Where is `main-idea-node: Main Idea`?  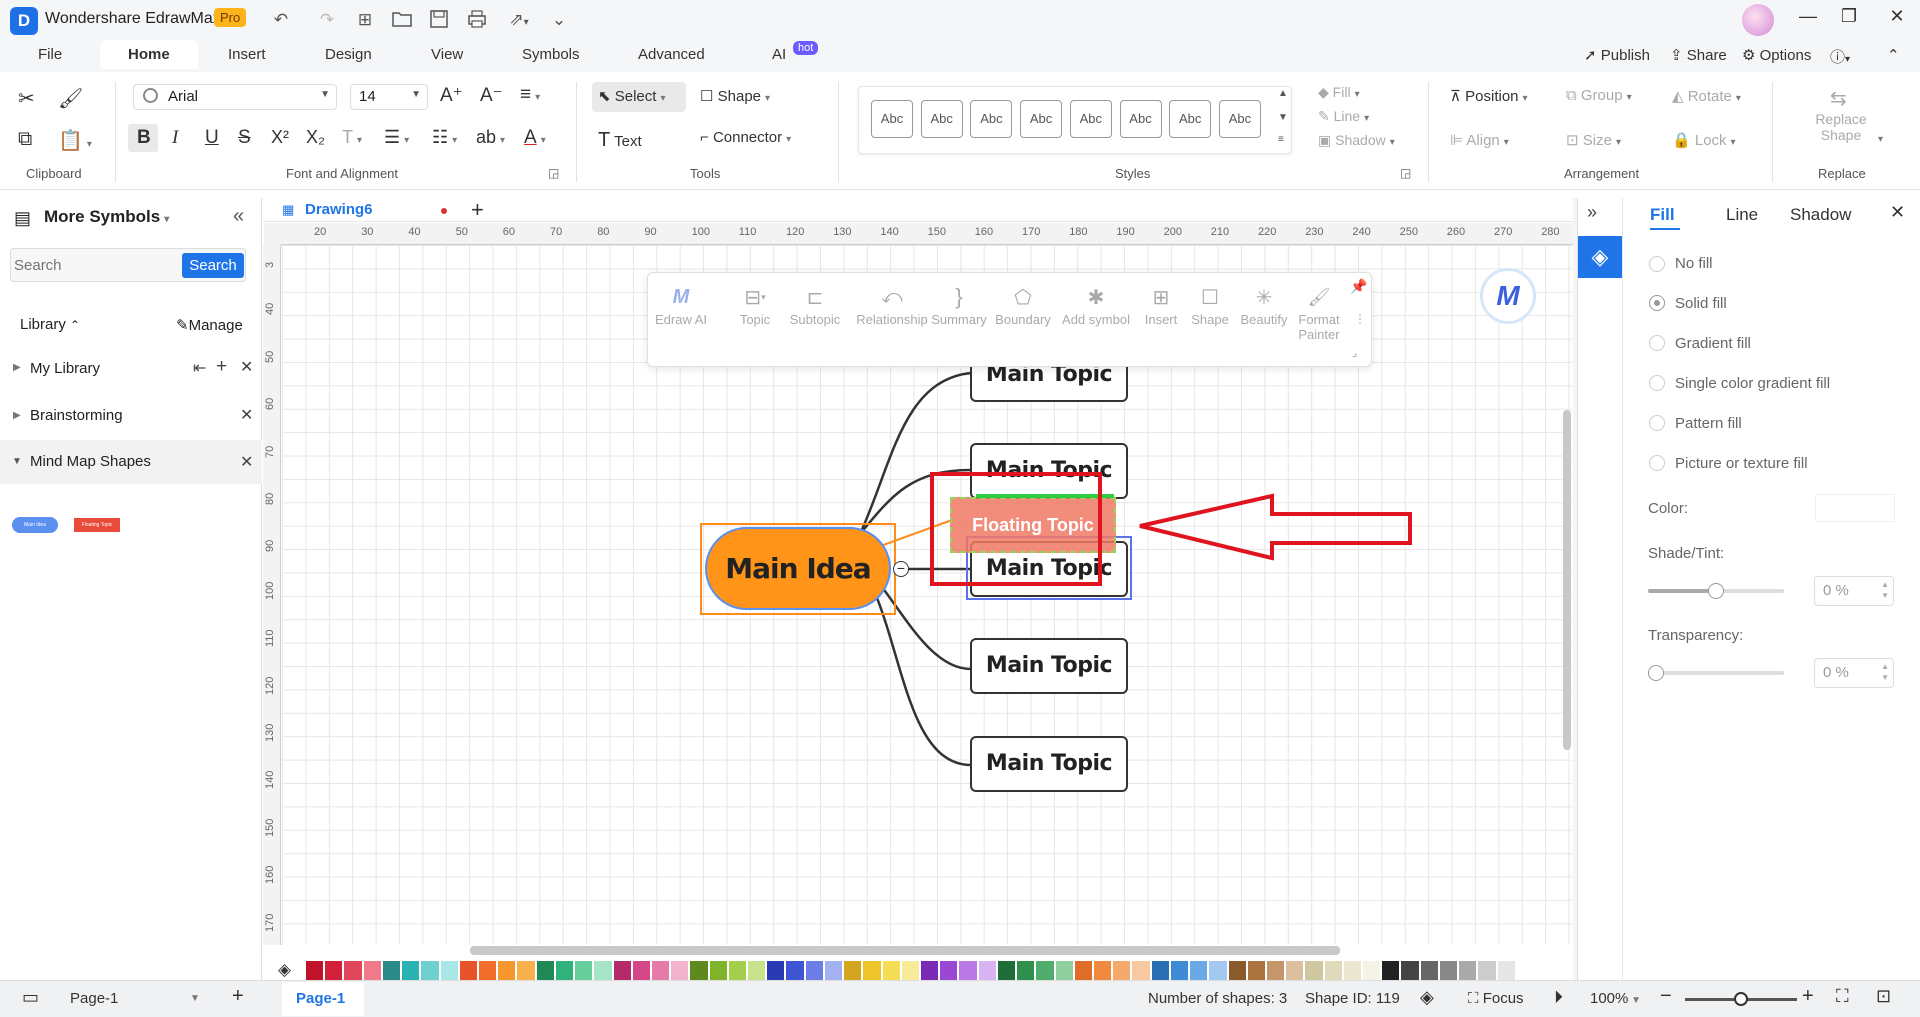
main-idea-node: Main Idea is located at coordinates (798, 568).